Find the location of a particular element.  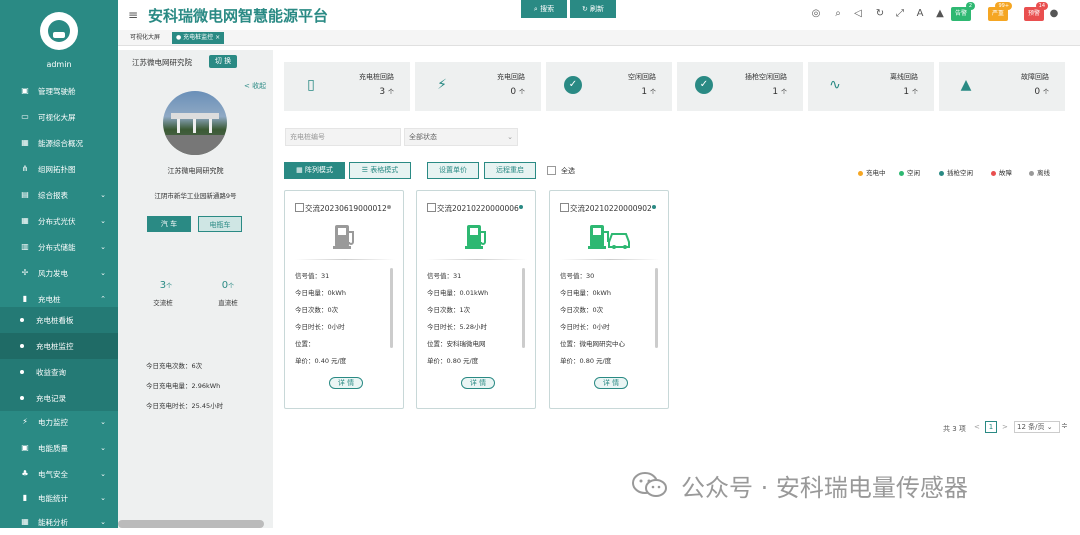

sidebar-sub-revenue: 收益查询 is located at coordinates (59, 372).